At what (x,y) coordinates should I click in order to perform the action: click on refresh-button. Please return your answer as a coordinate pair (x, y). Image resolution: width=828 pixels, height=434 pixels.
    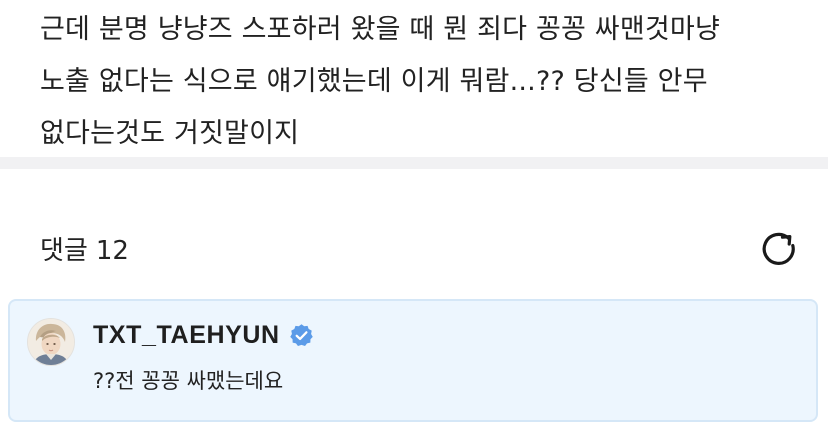
    Looking at the image, I should click on (779, 249).